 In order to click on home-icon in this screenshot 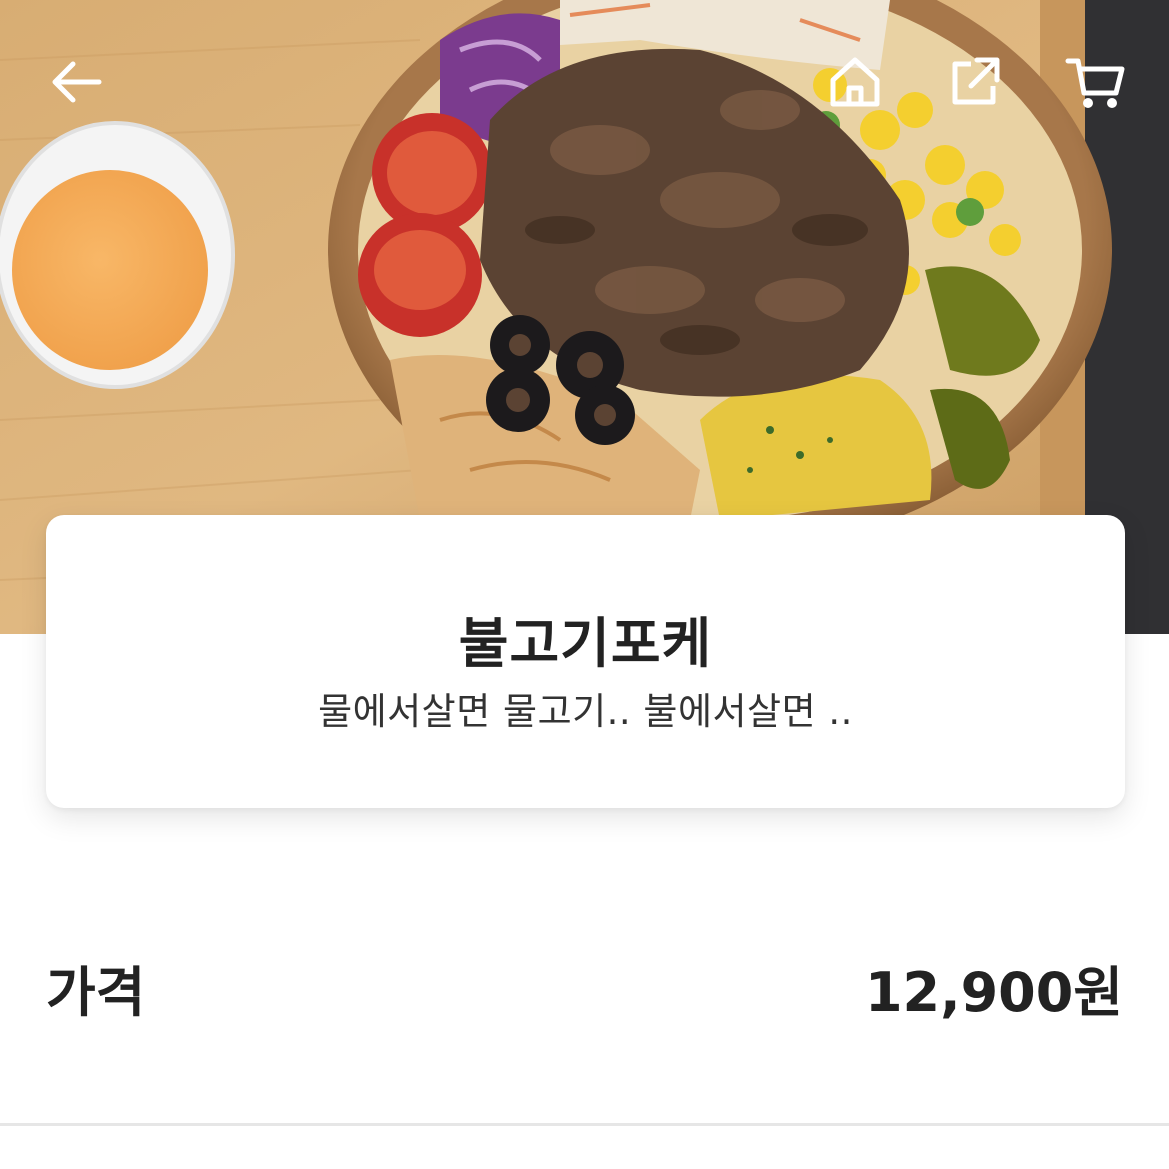, I will do `click(855, 82)`.